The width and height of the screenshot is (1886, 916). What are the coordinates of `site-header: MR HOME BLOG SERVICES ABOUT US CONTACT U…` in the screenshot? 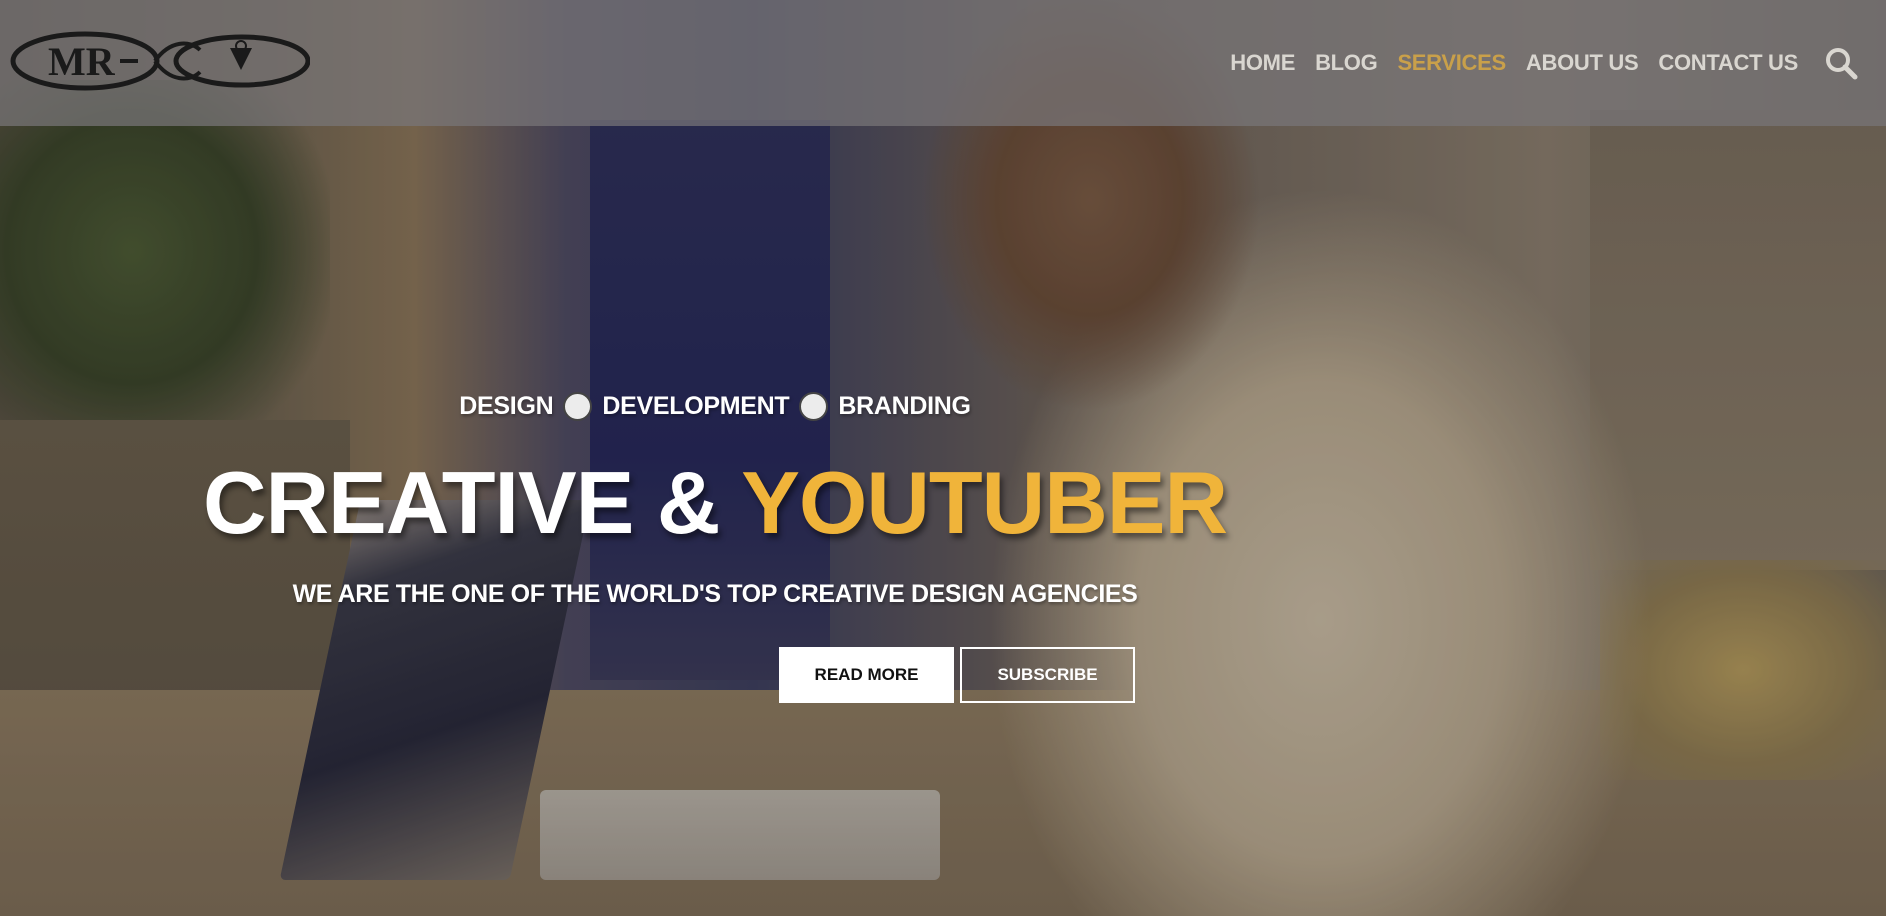 It's located at (943, 63).